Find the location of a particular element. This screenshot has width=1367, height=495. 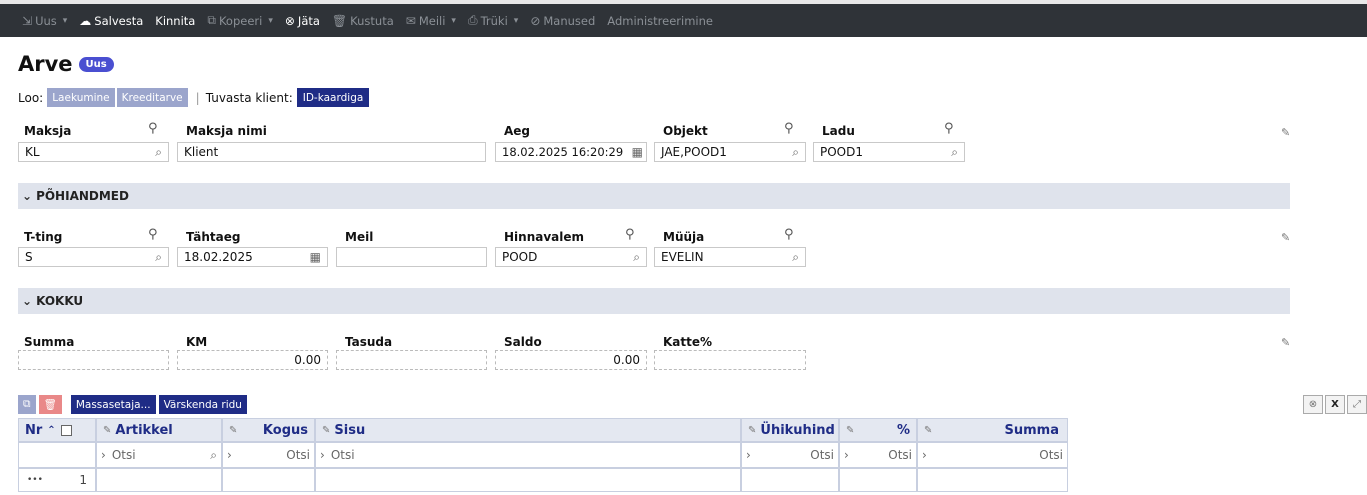

filter-sum: › Otsi is located at coordinates (992, 455).